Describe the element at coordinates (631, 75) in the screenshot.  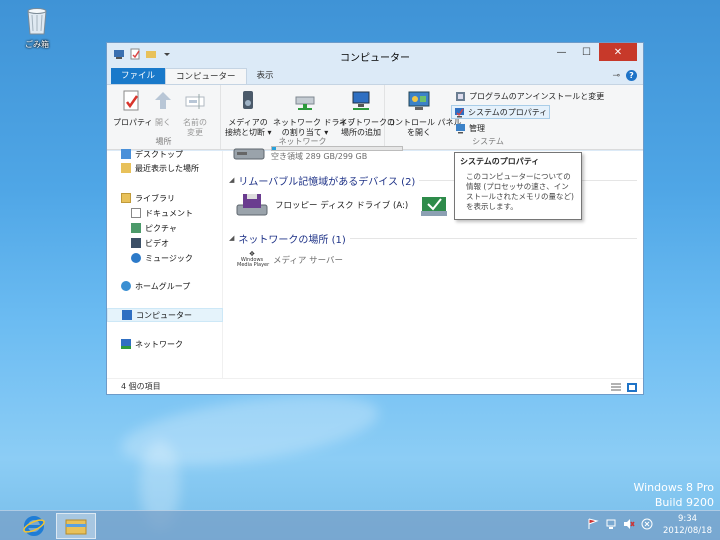
I see `help-icon: ?` at that location.